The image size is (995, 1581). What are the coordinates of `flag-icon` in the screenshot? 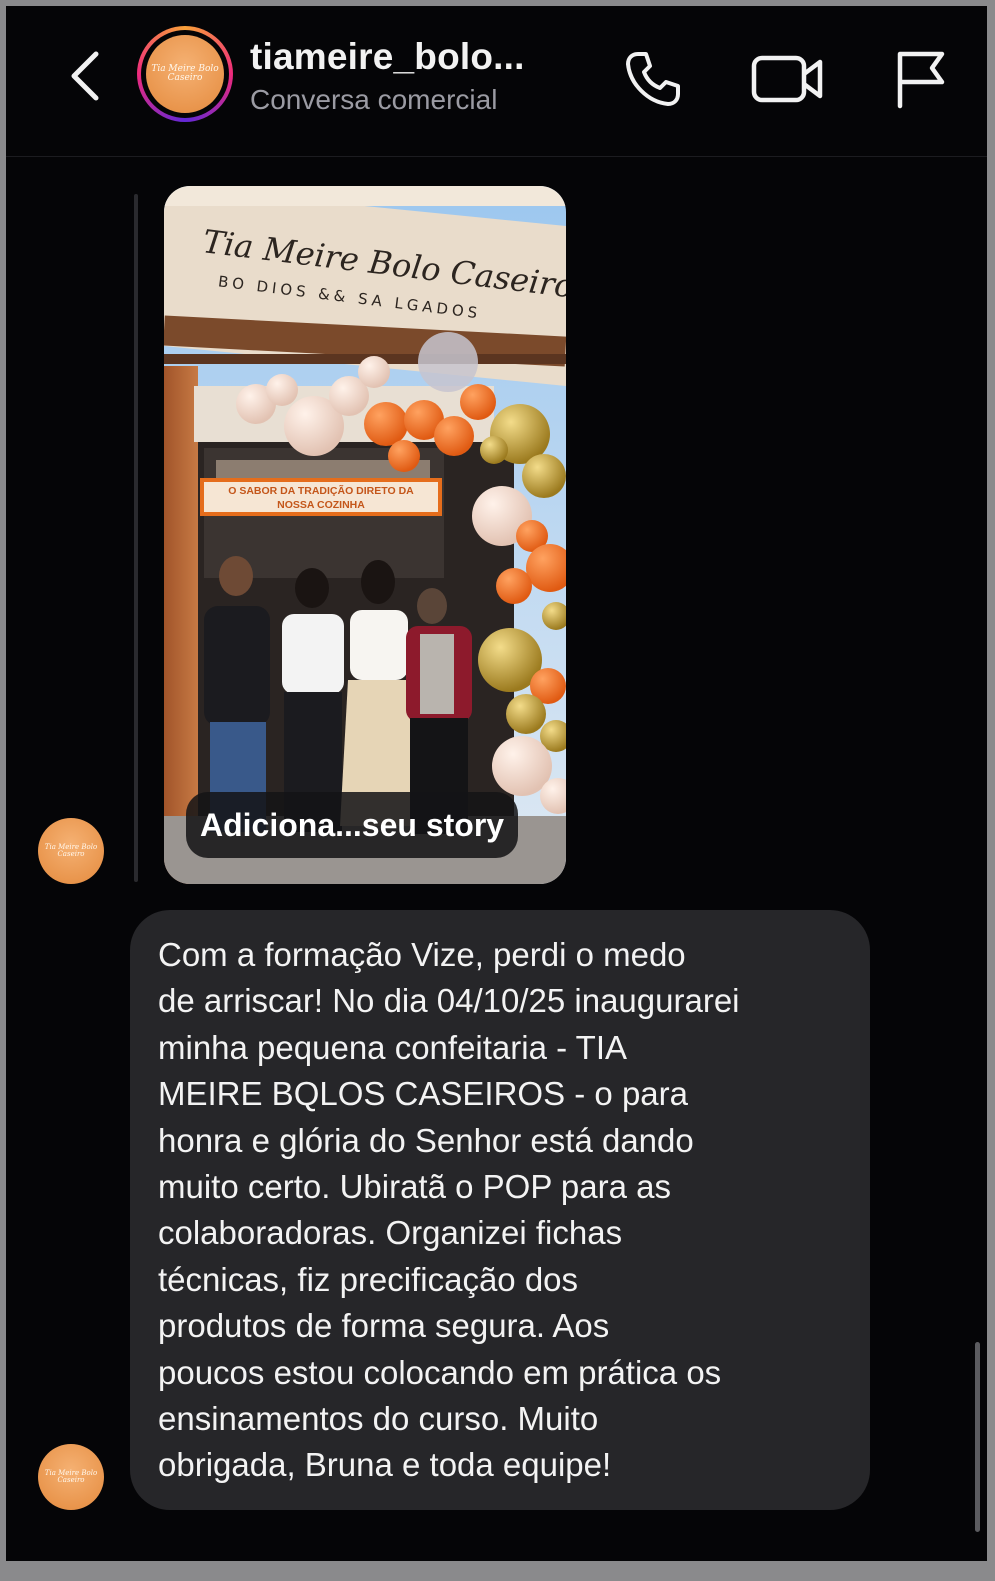 It's located at (921, 80).